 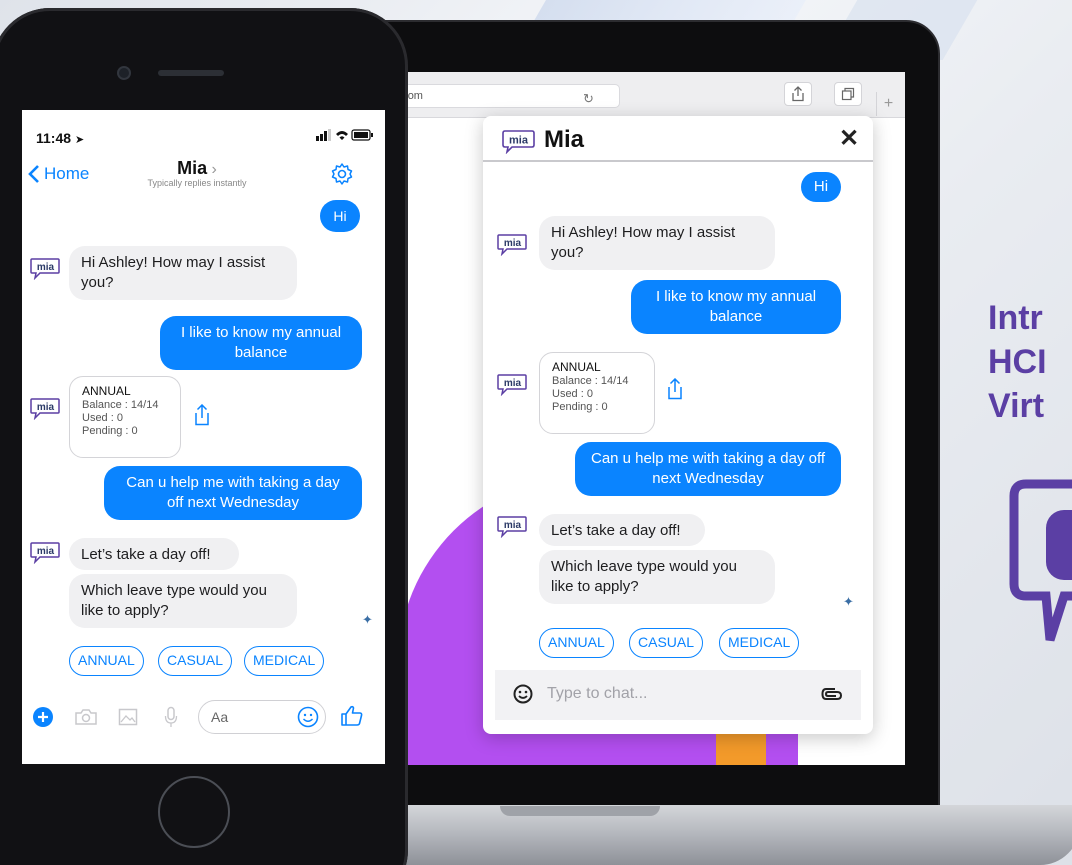 What do you see at coordinates (54, 138) in the screenshot?
I see `status-time-text: 11:48` at bounding box center [54, 138].